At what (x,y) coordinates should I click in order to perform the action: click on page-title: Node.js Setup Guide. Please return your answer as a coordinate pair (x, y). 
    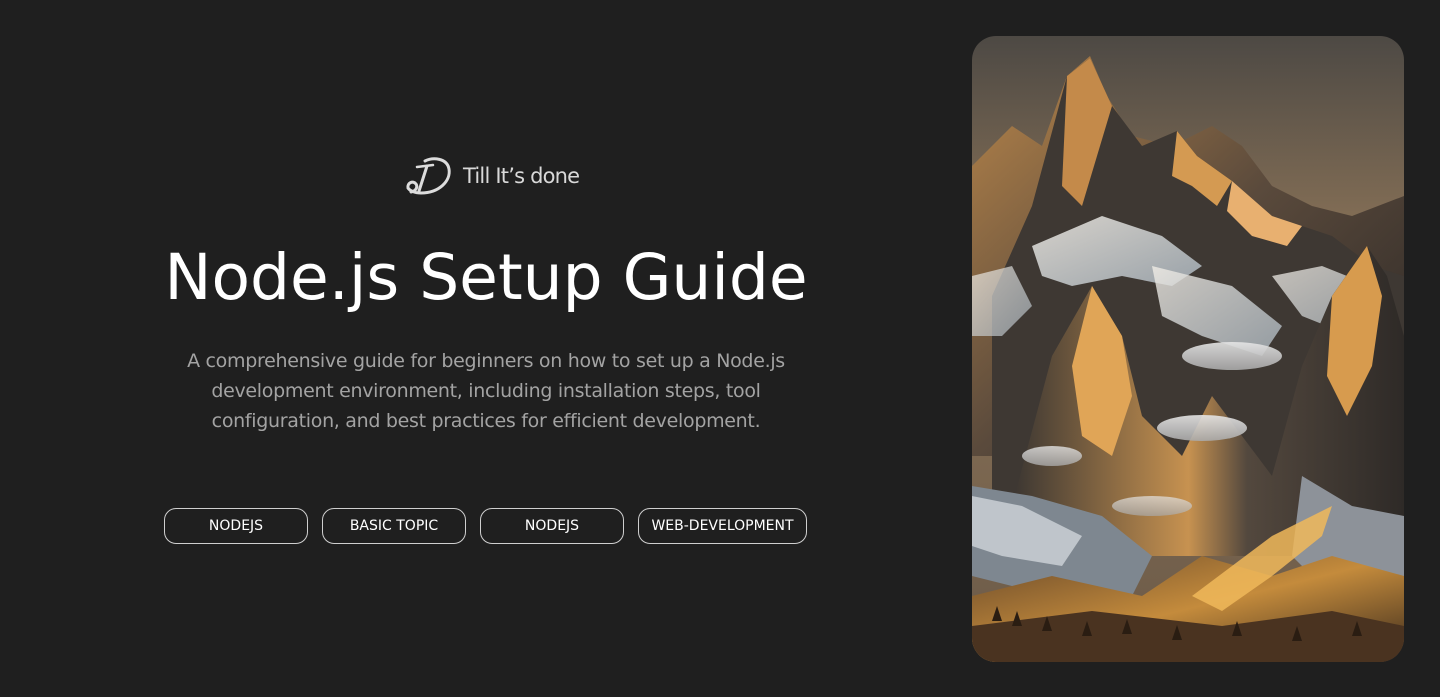
    Looking at the image, I should click on (486, 277).